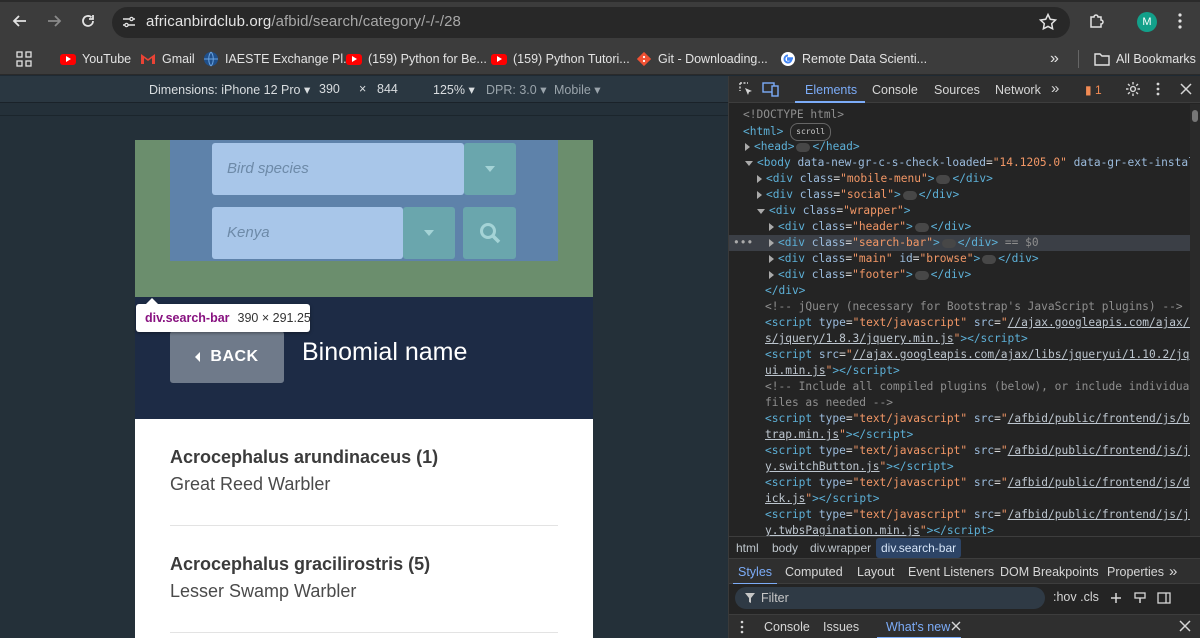  I want to click on dom-header-node: <div class="header"> </div>, so click(870, 227).